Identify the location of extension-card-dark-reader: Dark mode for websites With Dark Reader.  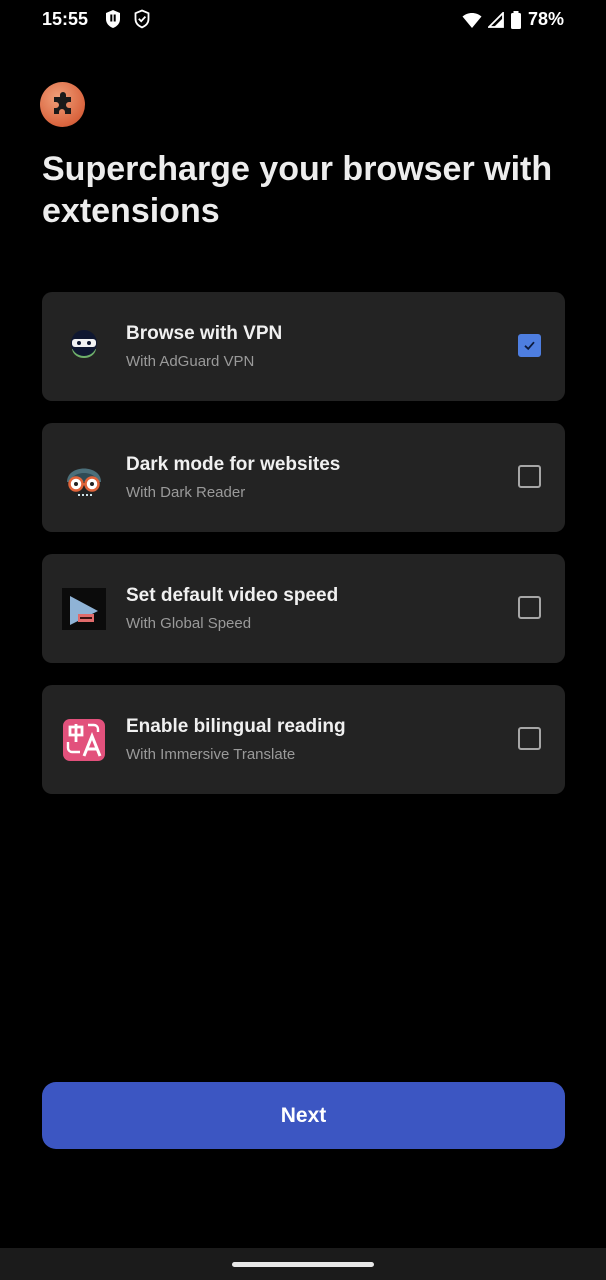
(303, 477).